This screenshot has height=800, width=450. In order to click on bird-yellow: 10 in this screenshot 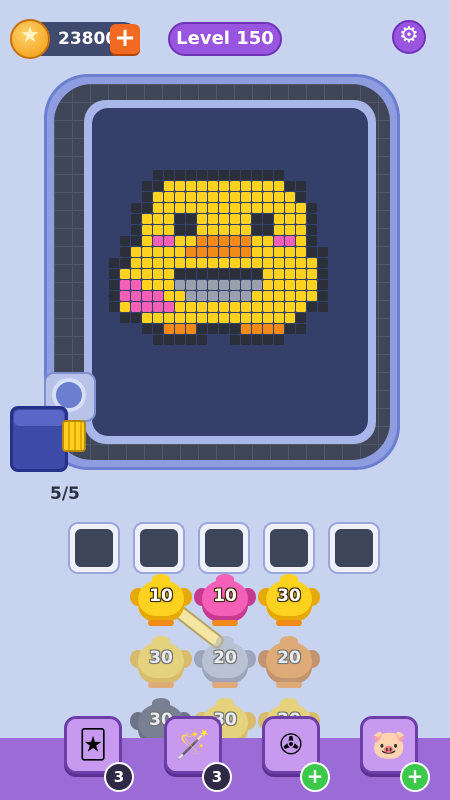, I will do `click(161, 602)`.